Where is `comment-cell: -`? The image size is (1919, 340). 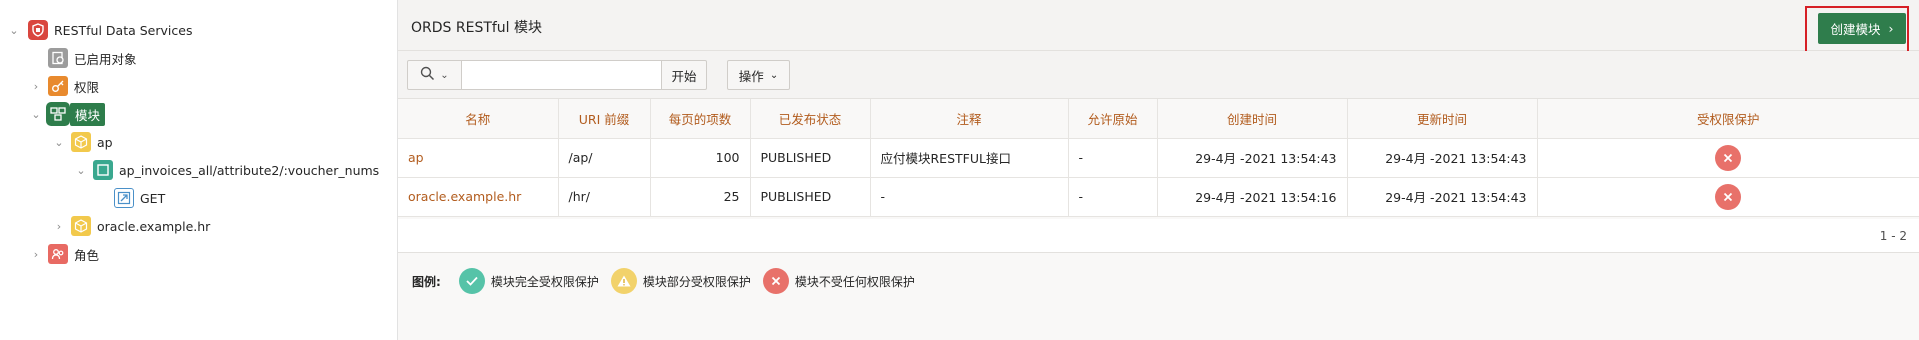
comment-cell: - is located at coordinates (969, 196).